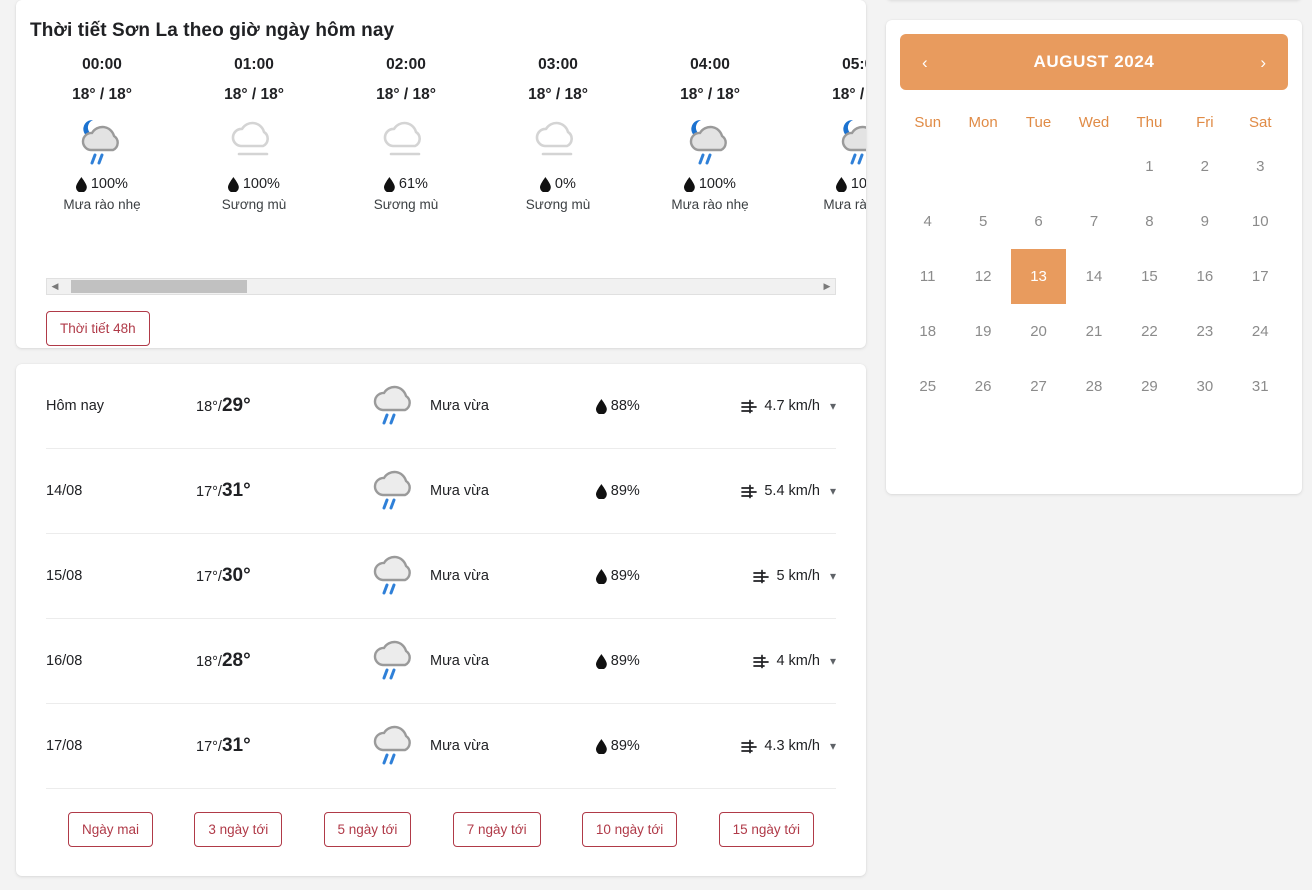 This screenshot has width=1312, height=890. I want to click on calendar-day: 14, so click(1093, 276).